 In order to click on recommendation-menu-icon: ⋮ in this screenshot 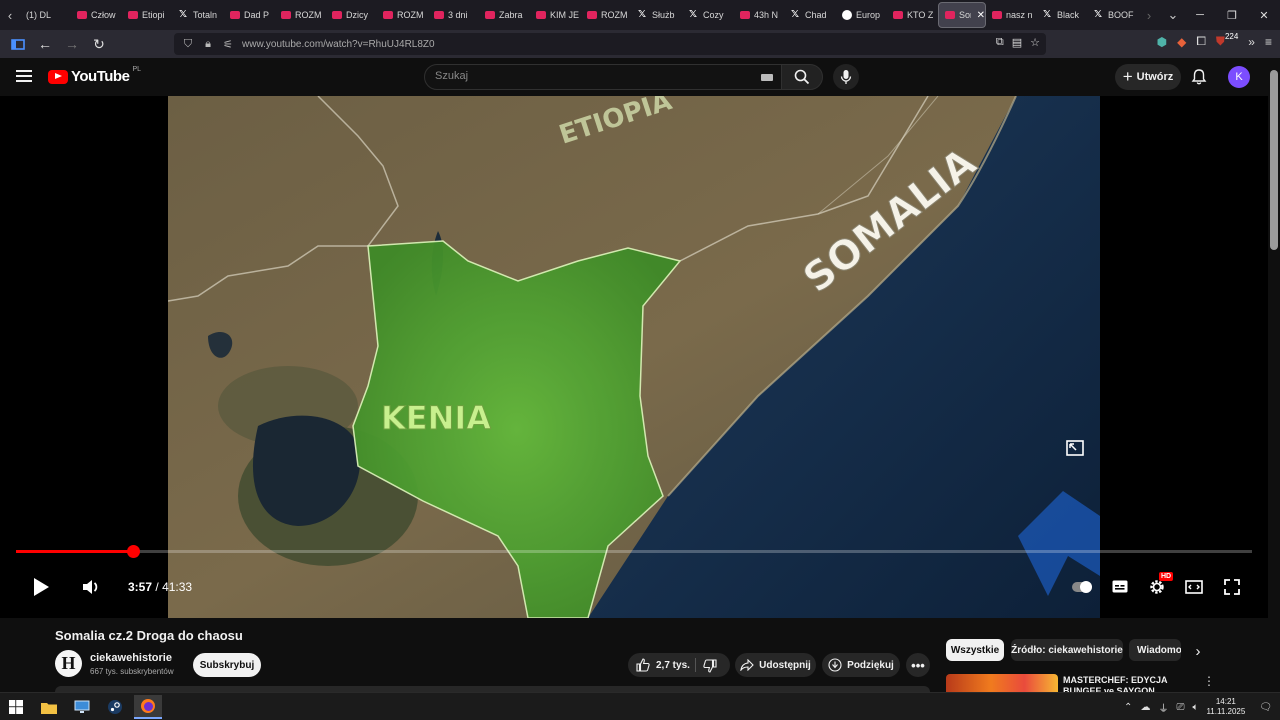, I will do `click(1209, 681)`.